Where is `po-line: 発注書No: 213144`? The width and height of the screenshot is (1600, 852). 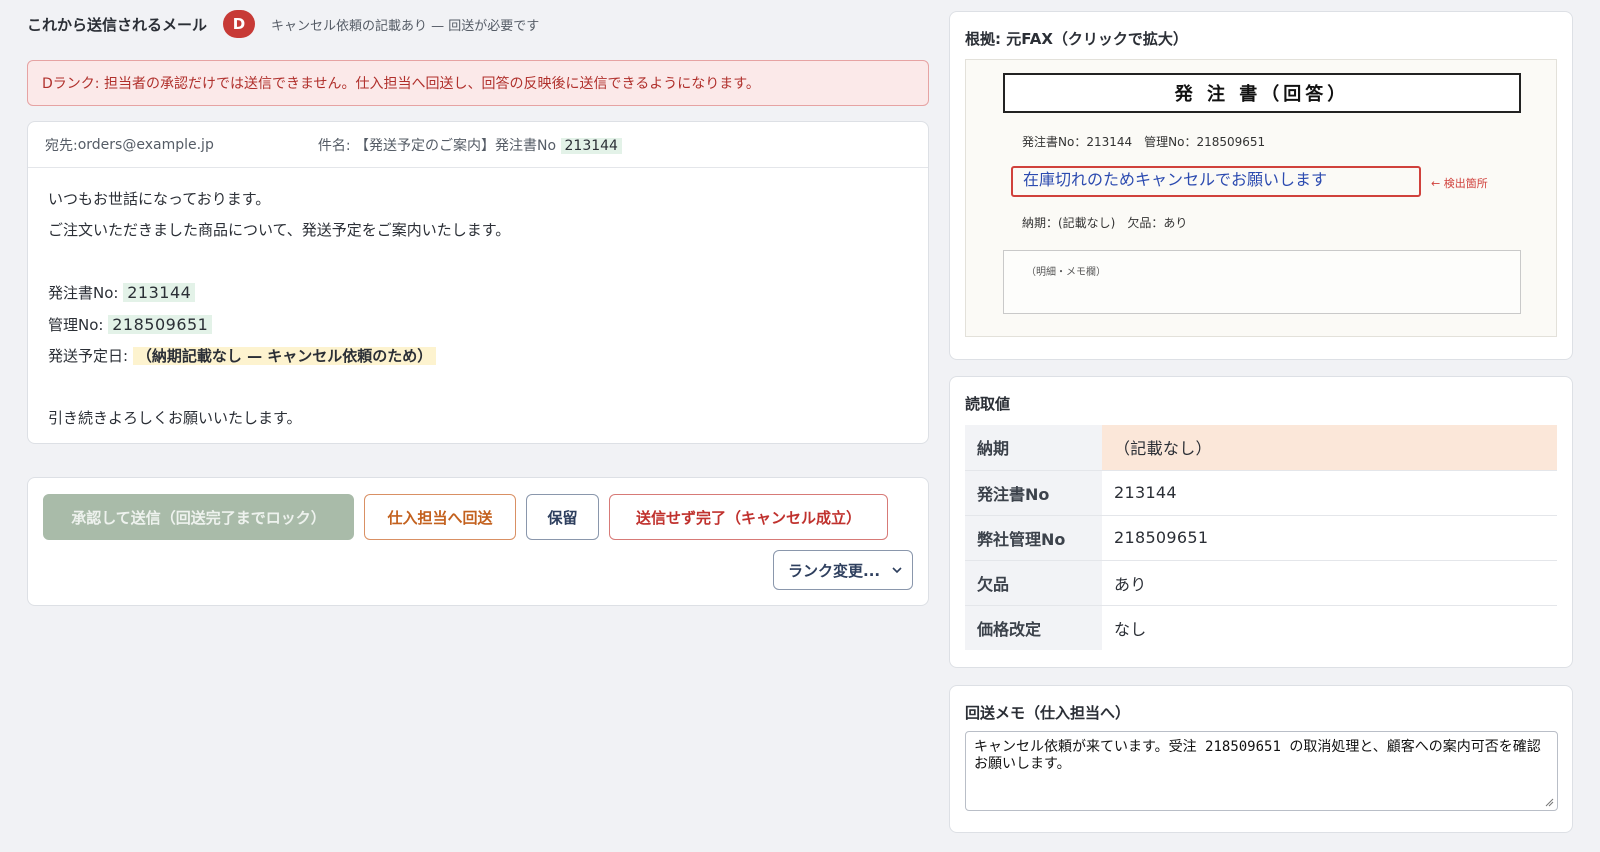
po-line: 発注書No: 213144 is located at coordinates (478, 293).